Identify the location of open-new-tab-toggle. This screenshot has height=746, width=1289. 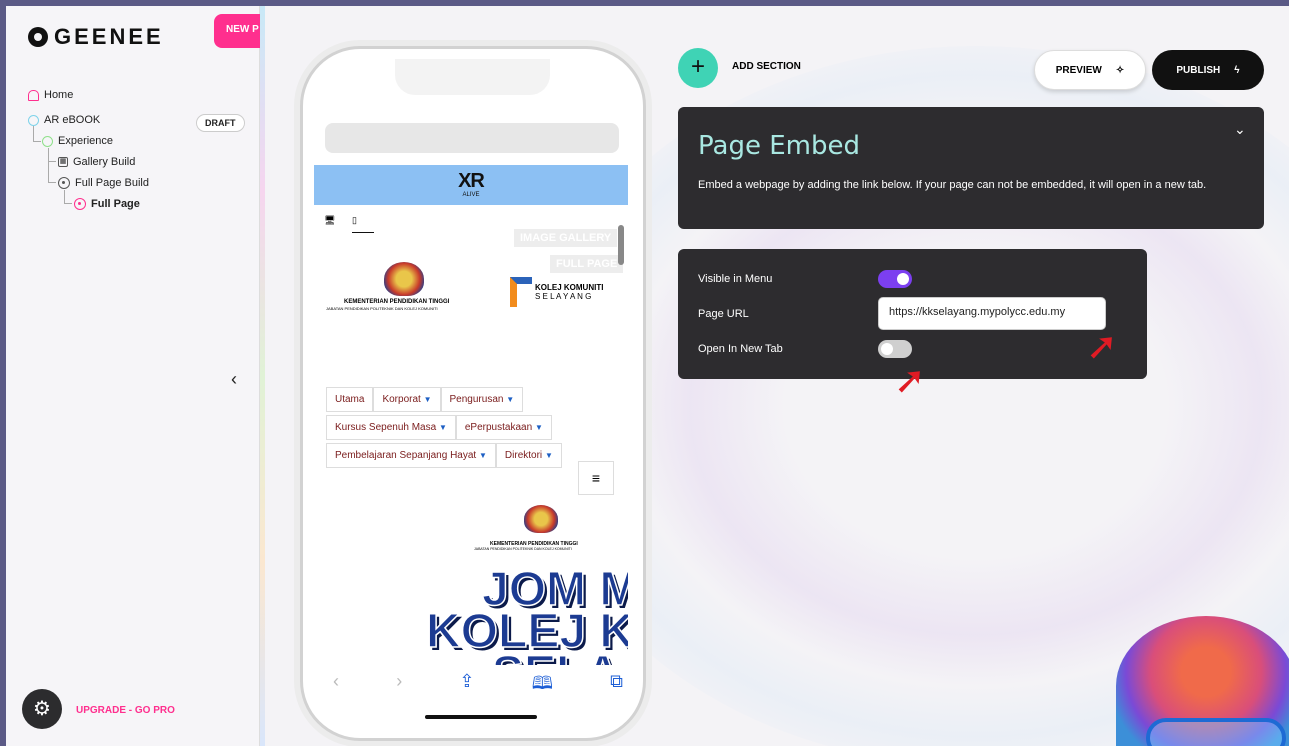
(895, 349).